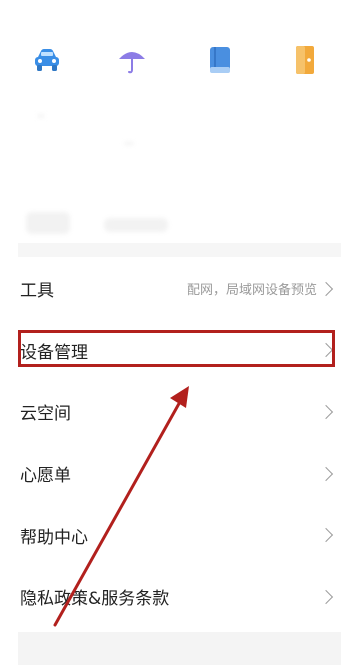 This screenshot has height=665, width=359. I want to click on menu-item-label: 隐私政策&服务条款, so click(95, 599).